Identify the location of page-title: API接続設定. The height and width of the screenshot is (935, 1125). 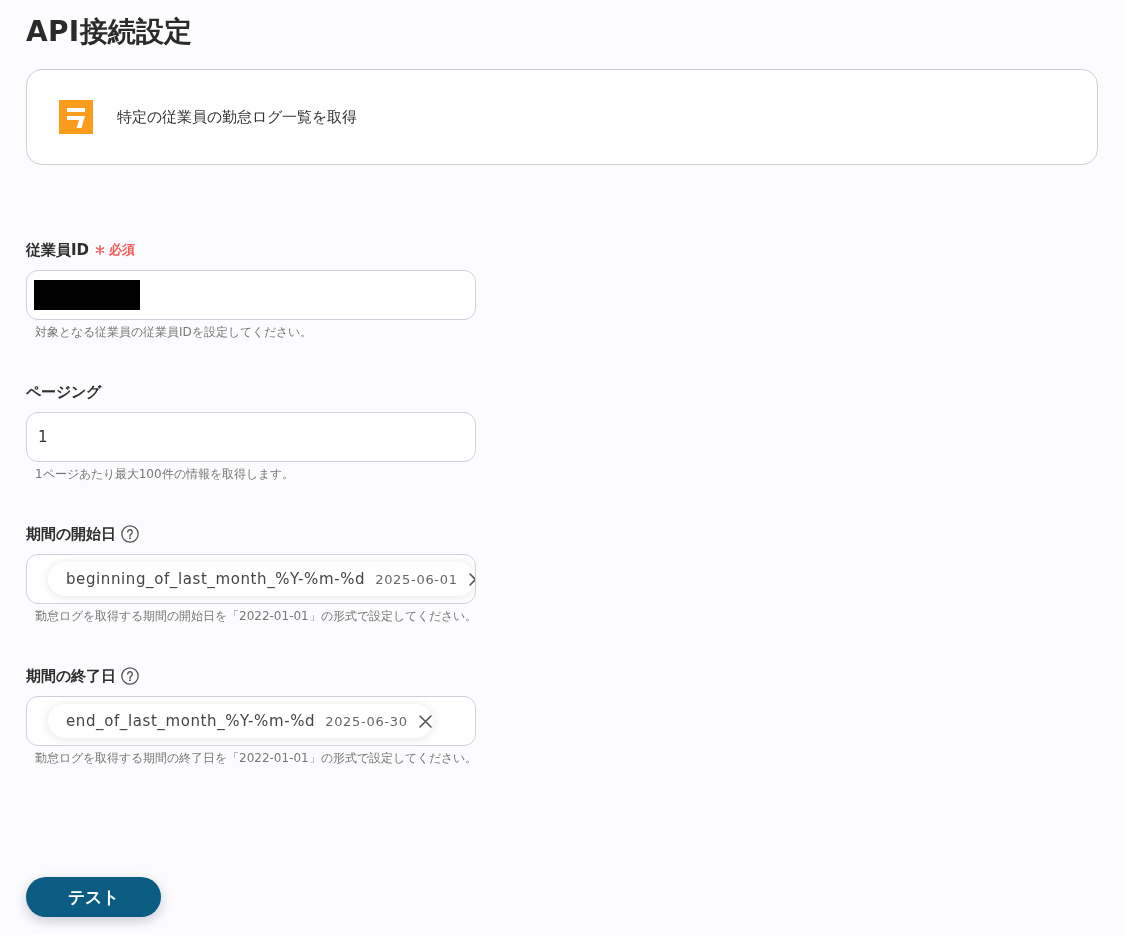
(110, 32).